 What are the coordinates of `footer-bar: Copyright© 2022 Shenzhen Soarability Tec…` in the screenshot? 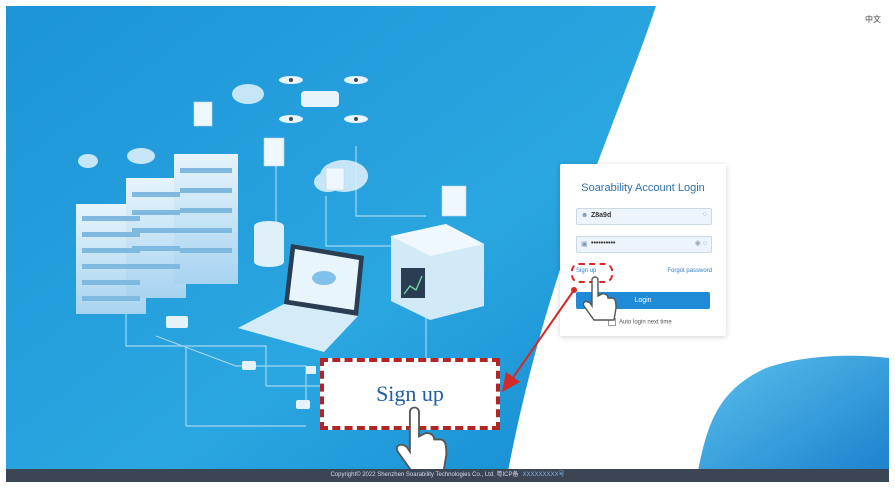 It's located at (447, 475).